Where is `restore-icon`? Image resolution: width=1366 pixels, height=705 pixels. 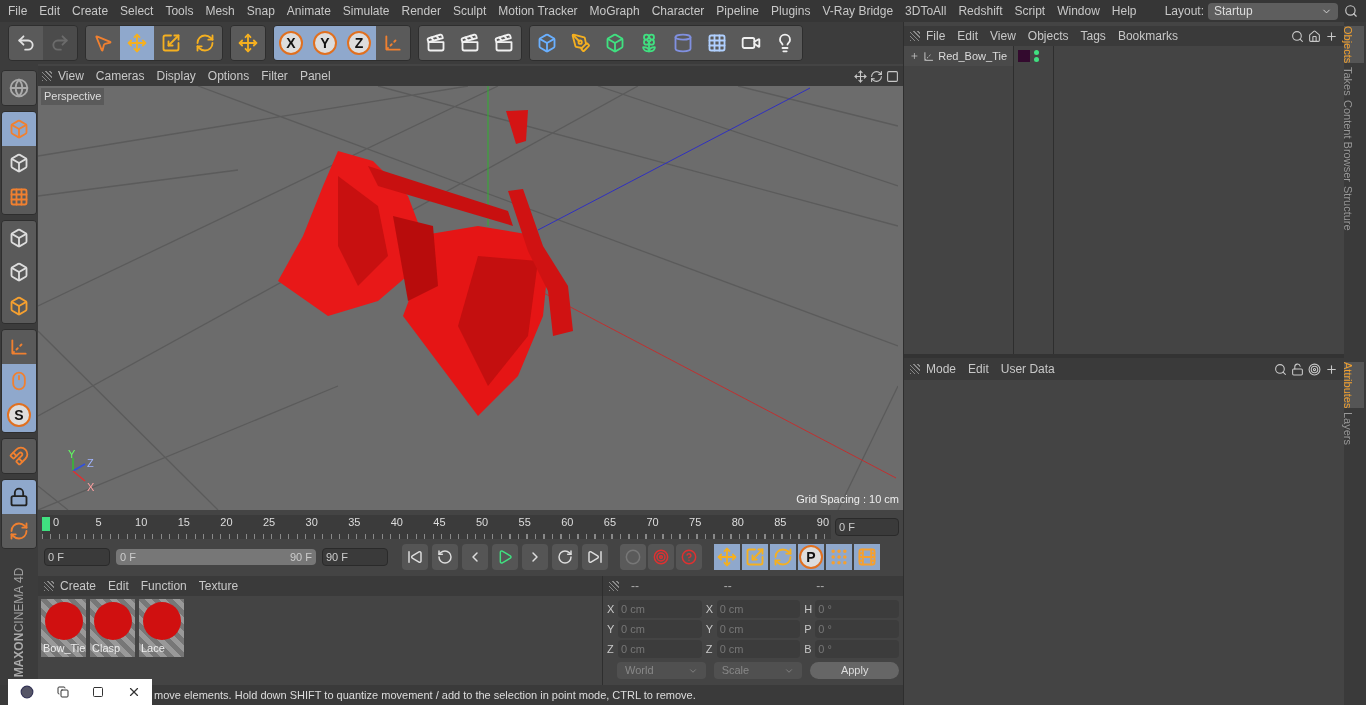 restore-icon is located at coordinates (62, 692).